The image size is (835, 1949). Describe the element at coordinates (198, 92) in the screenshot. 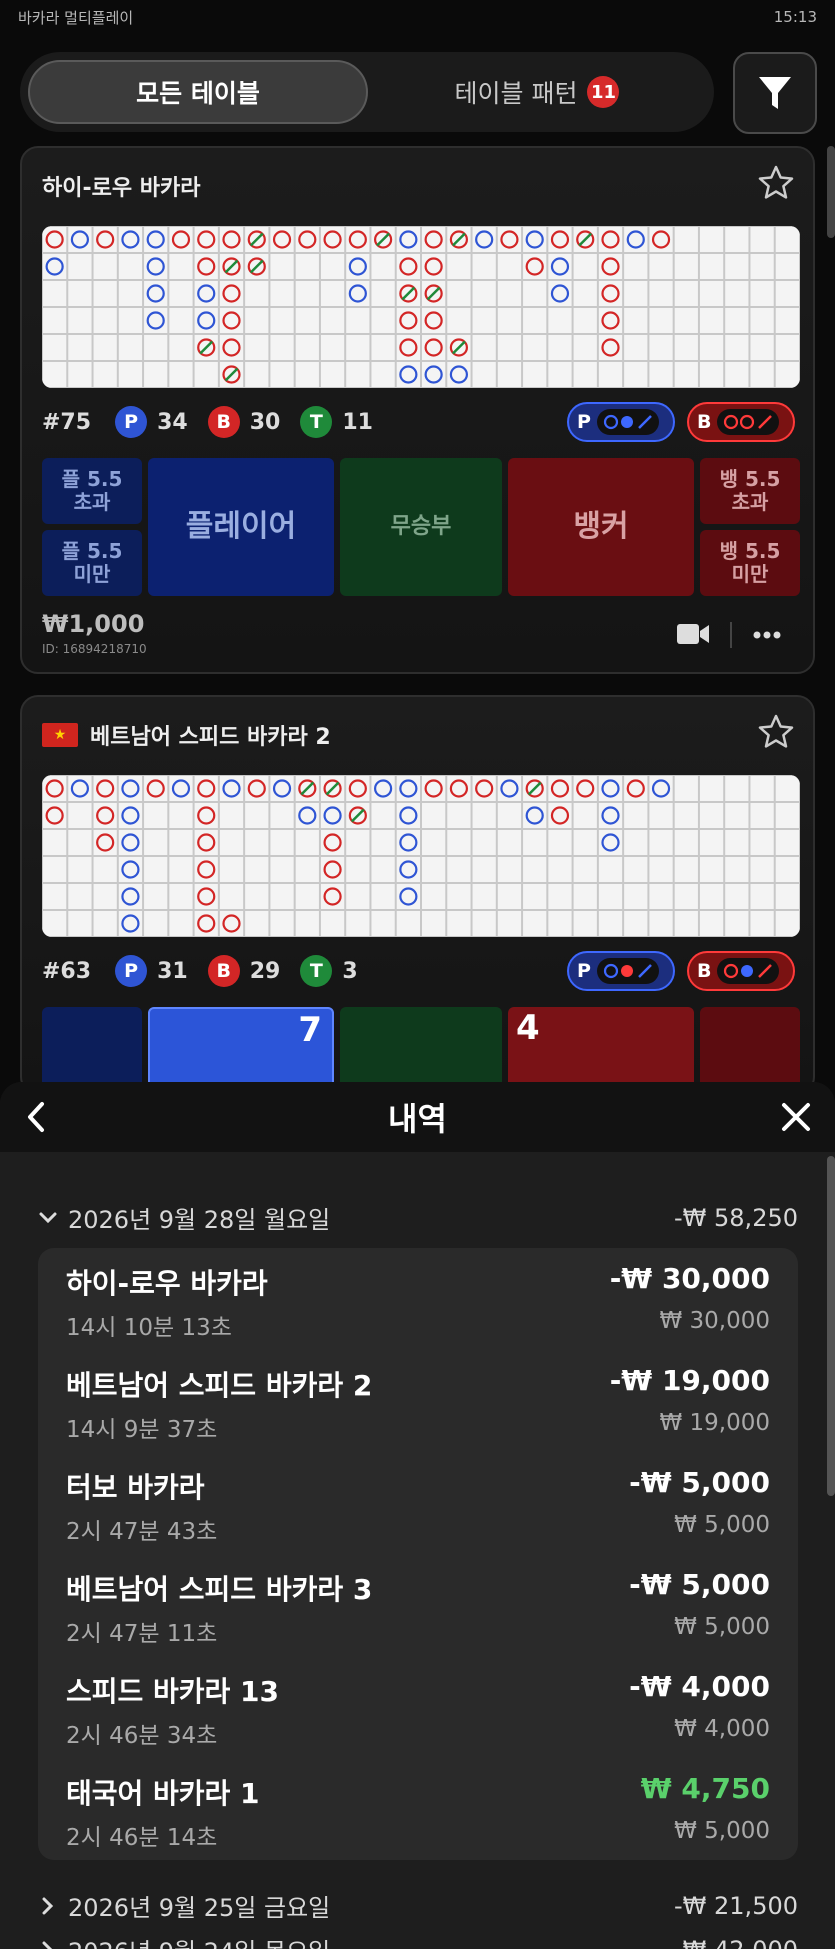

I see `tab-all-tables: 모든 테이블` at that location.